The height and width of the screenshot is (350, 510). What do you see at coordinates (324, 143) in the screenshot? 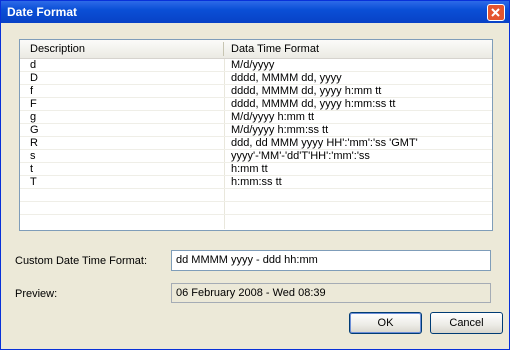
I see `list-item-format: ddd, dd MMM yyyy HH':'mm':'ss 'GMT'` at bounding box center [324, 143].